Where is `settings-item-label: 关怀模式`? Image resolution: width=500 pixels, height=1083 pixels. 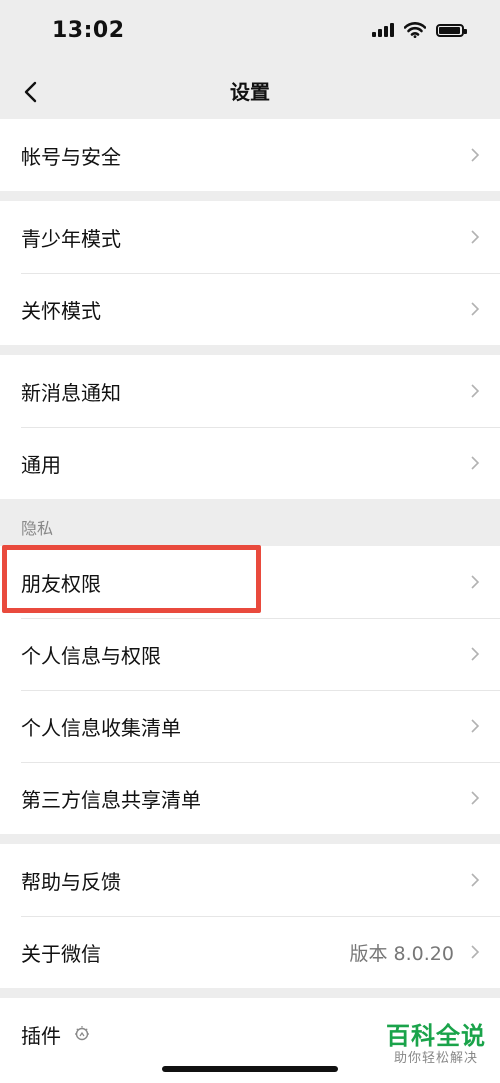 settings-item-label: 关怀模式 is located at coordinates (61, 310).